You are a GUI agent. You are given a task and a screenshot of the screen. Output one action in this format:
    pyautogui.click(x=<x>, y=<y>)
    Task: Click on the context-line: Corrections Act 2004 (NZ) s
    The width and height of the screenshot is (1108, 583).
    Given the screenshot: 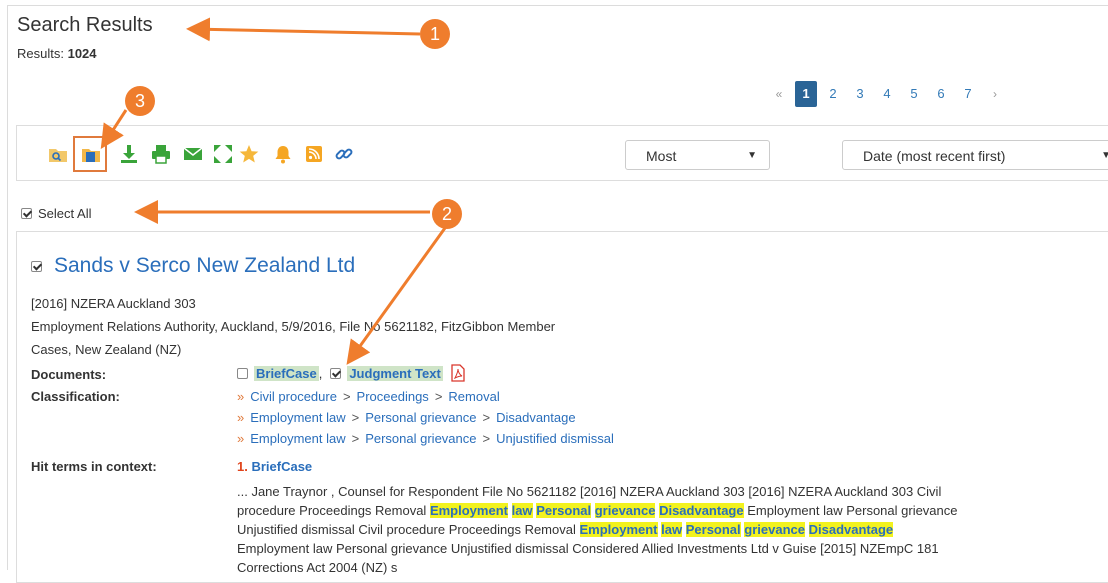 What is the action you would take?
    pyautogui.click(x=317, y=567)
    